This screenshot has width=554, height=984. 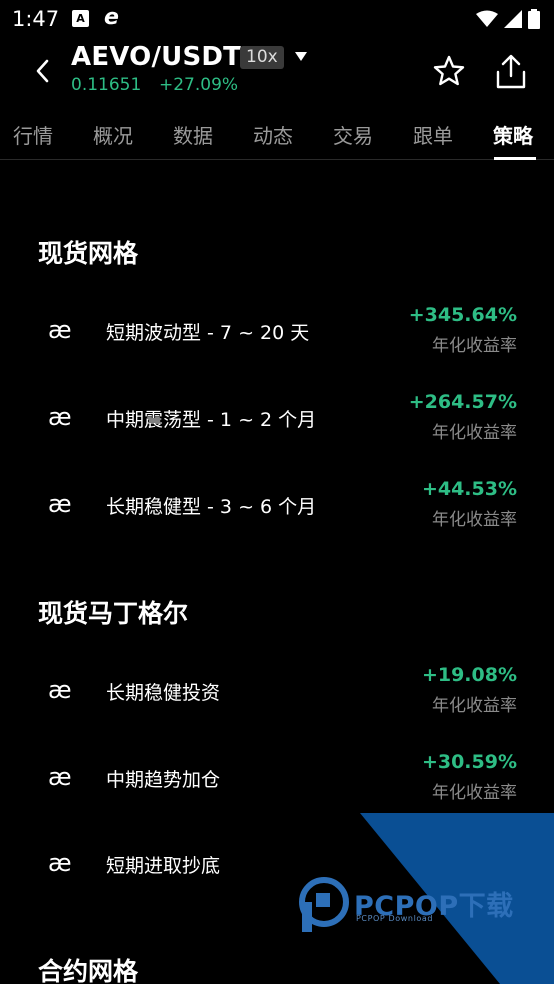 What do you see at coordinates (513, 134) in the screenshot?
I see `tab-strategy: 策略` at bounding box center [513, 134].